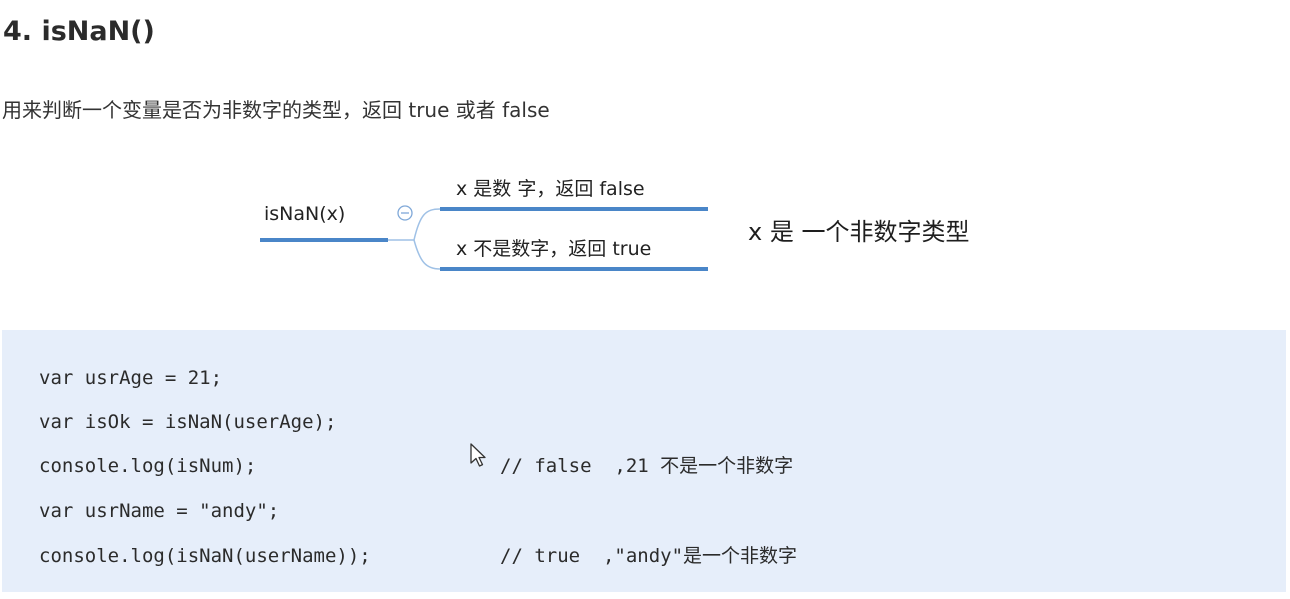 This screenshot has height=599, width=1290. I want to click on mind-map-root: isNaN(x), so click(305, 214).